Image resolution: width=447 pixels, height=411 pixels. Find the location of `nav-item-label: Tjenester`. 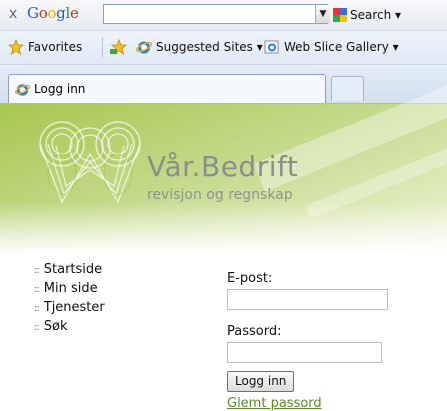

nav-item-label: Tjenester is located at coordinates (74, 307).